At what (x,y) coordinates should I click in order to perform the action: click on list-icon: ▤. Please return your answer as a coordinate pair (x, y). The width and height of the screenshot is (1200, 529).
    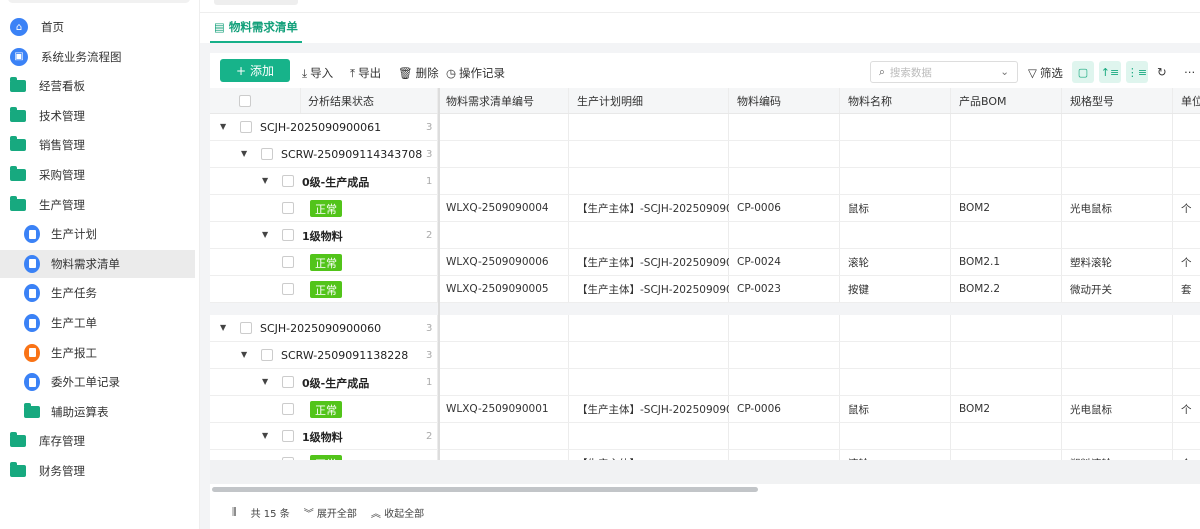
    Looking at the image, I should click on (219, 27).